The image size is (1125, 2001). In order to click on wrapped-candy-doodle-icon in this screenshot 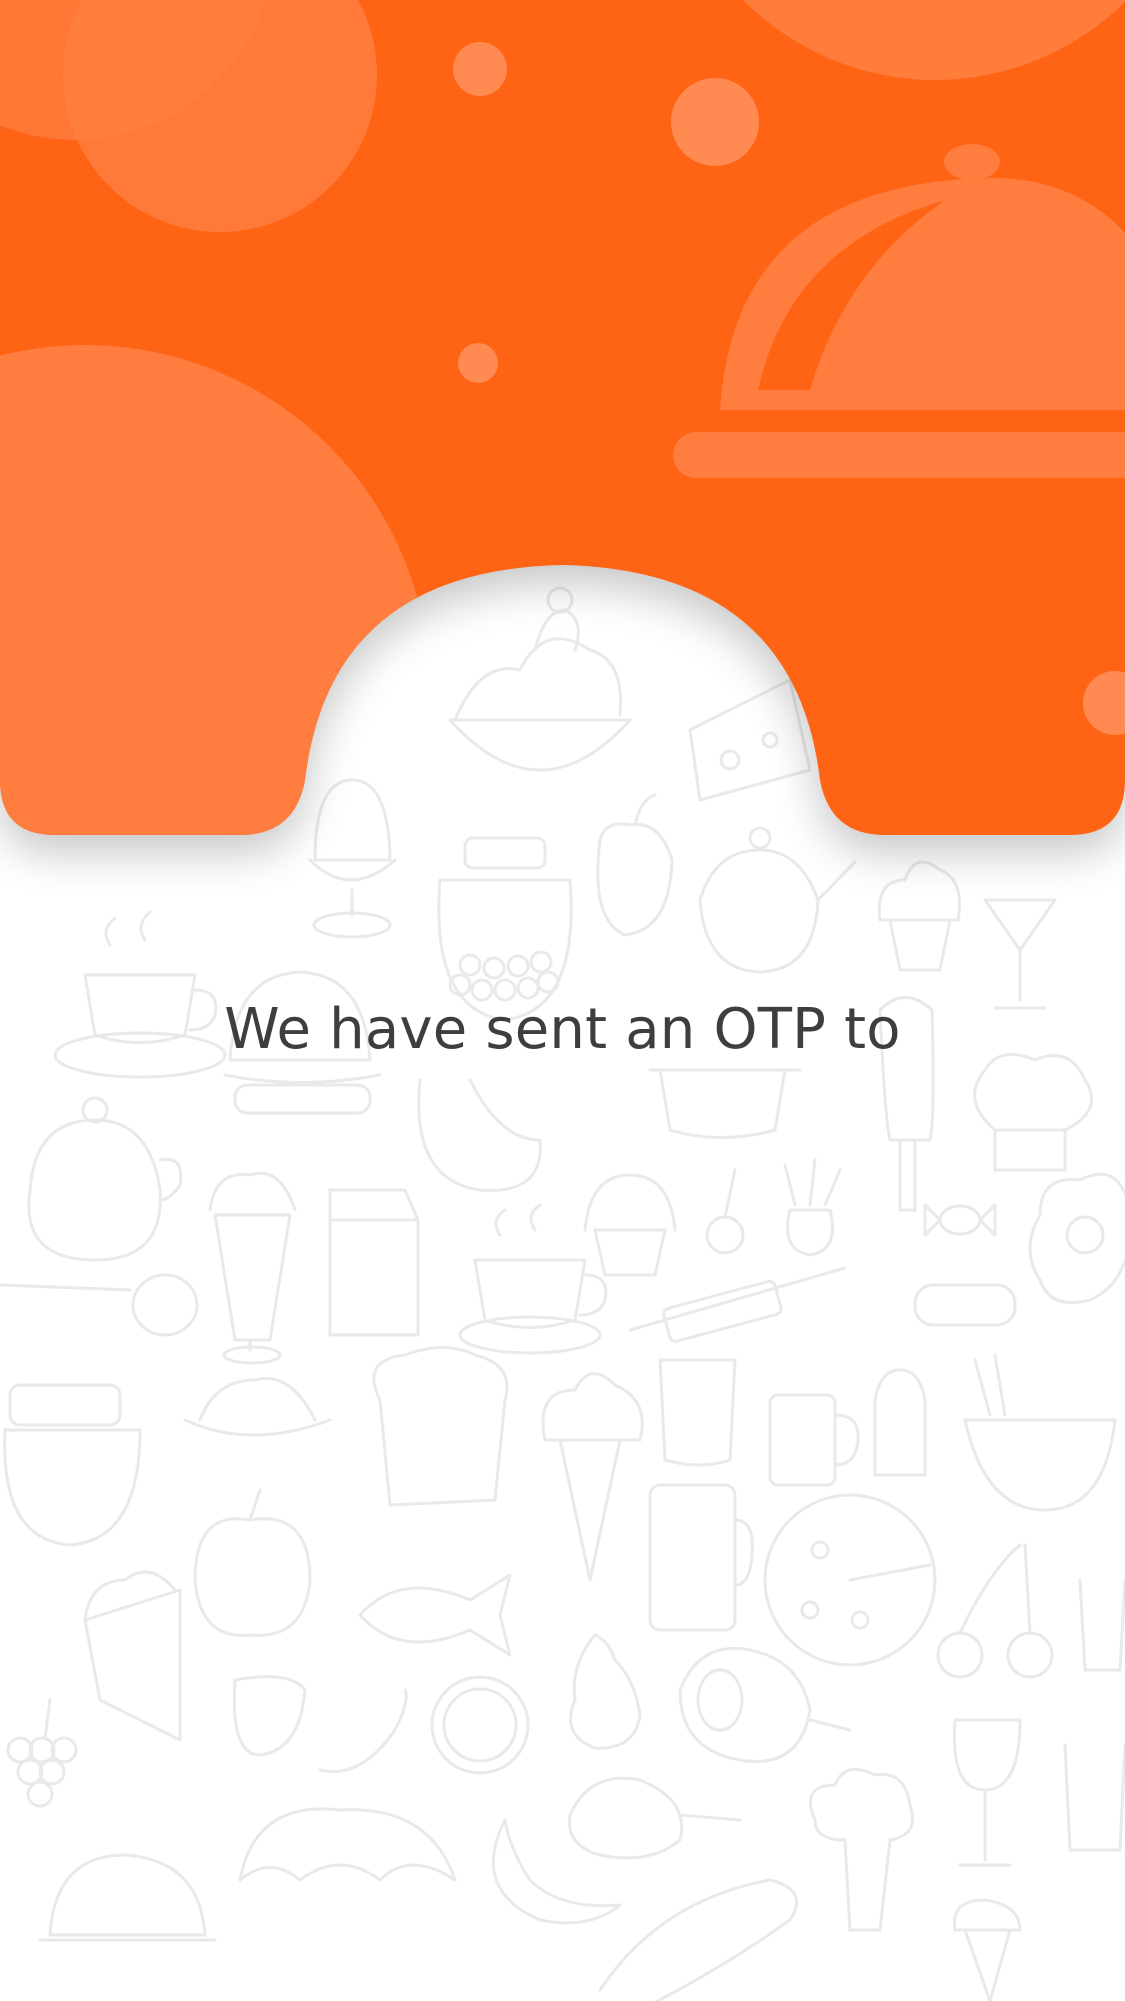, I will do `click(965, 1305)`.